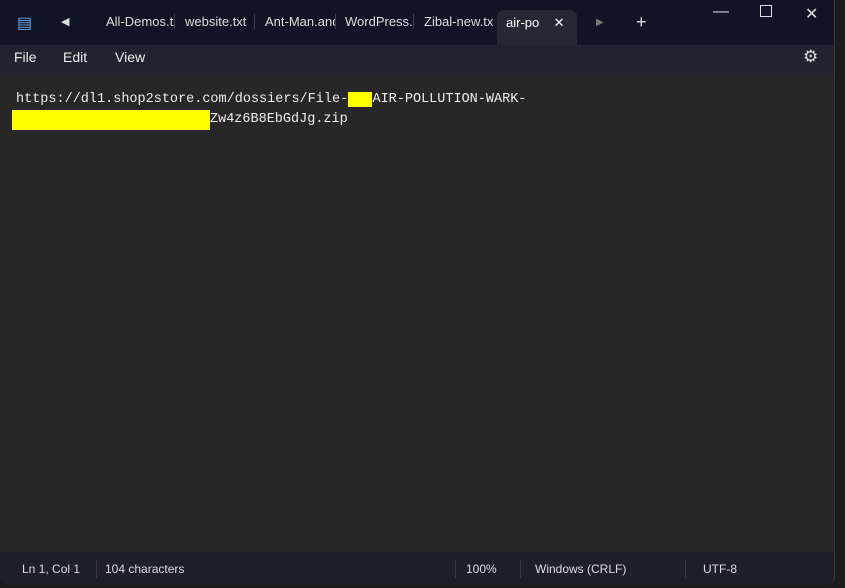 The height and width of the screenshot is (588, 845). Describe the element at coordinates (600, 22) in the screenshot. I see `scroll-right-icon: ▶` at that location.